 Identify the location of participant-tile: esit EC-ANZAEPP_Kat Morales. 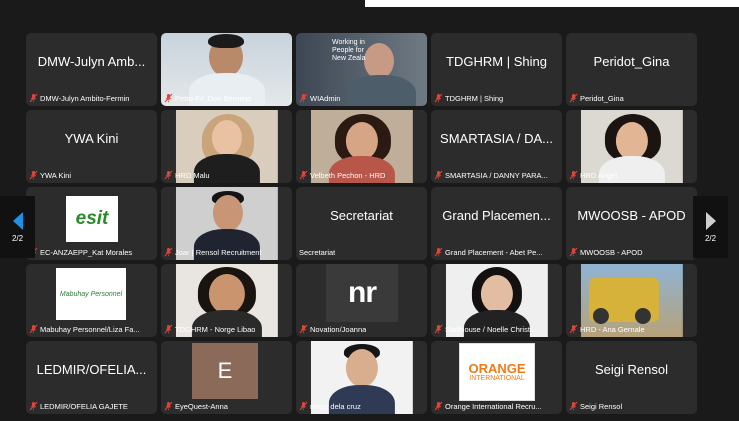
(91, 223).